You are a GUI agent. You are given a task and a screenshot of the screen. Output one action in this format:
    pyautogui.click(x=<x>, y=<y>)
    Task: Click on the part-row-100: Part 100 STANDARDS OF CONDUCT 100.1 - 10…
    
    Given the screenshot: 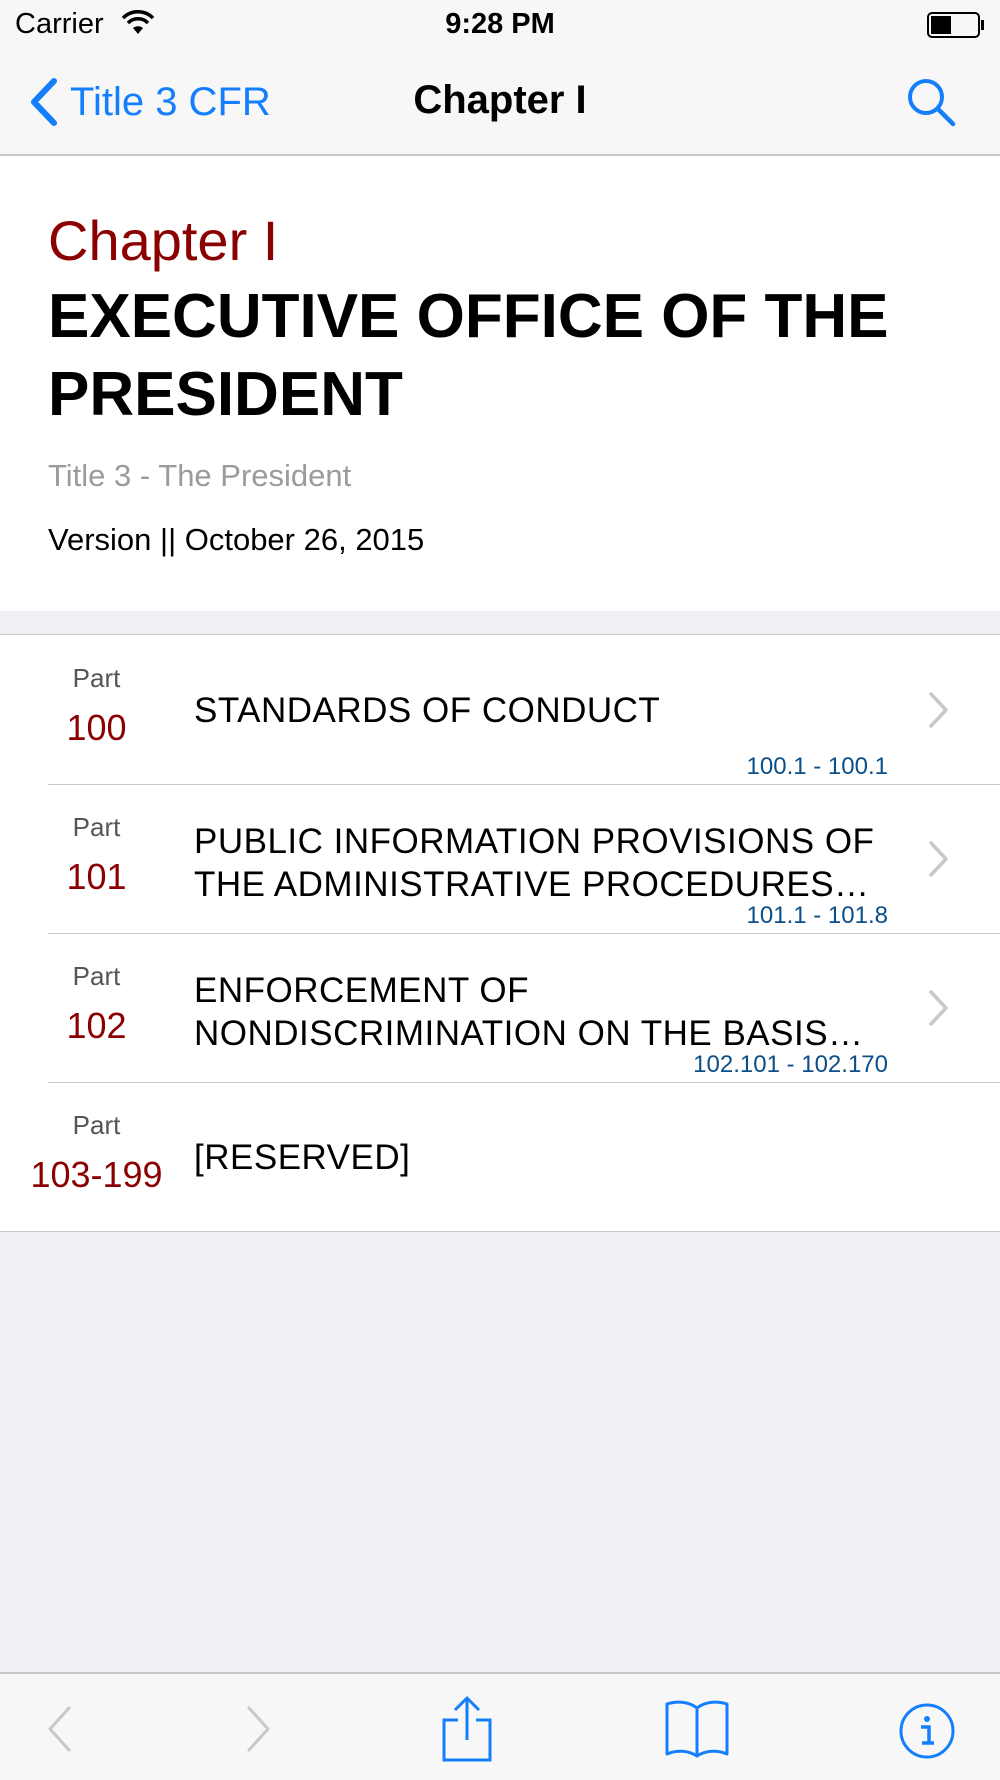 What is the action you would take?
    pyautogui.click(x=500, y=709)
    